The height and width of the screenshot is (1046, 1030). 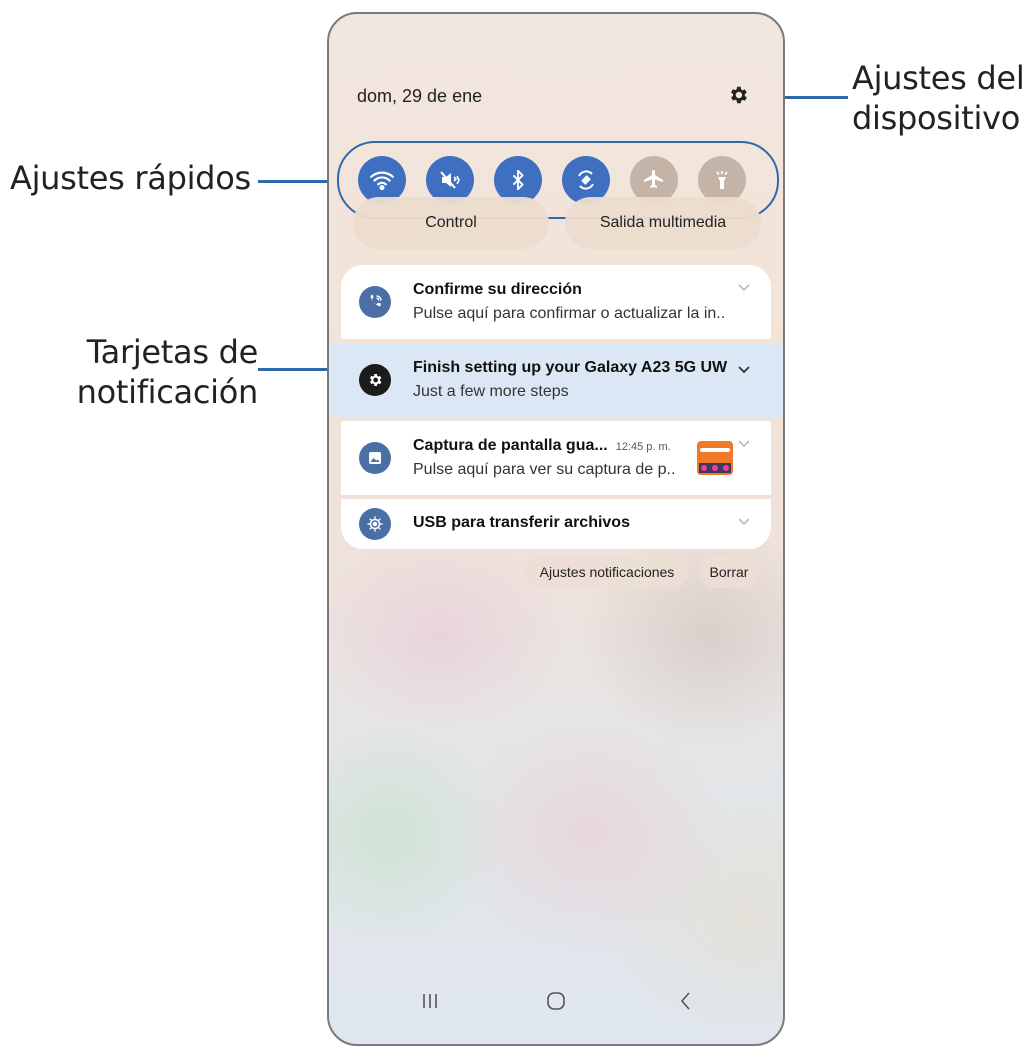 I want to click on notification-title: Finish setting up your Galaxy A23 5G UW, so click(x=570, y=367).